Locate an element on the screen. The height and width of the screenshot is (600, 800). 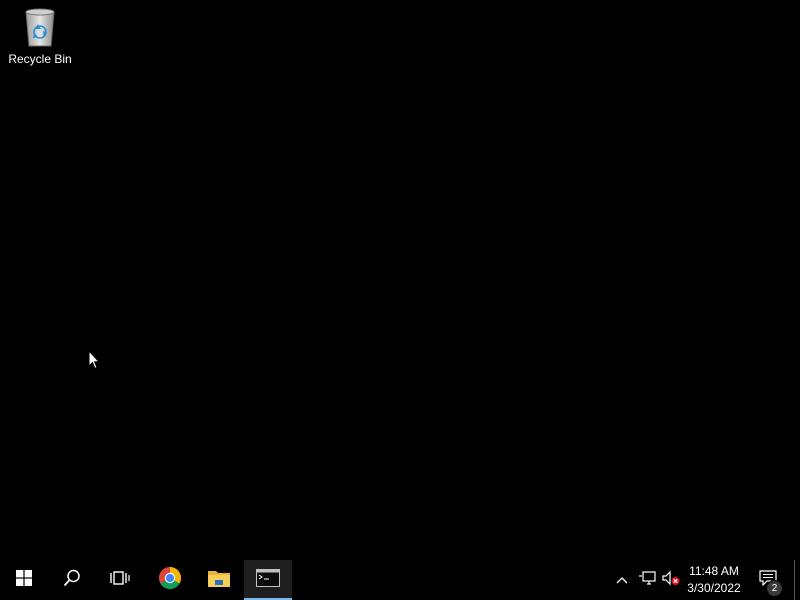
start-button is located at coordinates (24, 580).